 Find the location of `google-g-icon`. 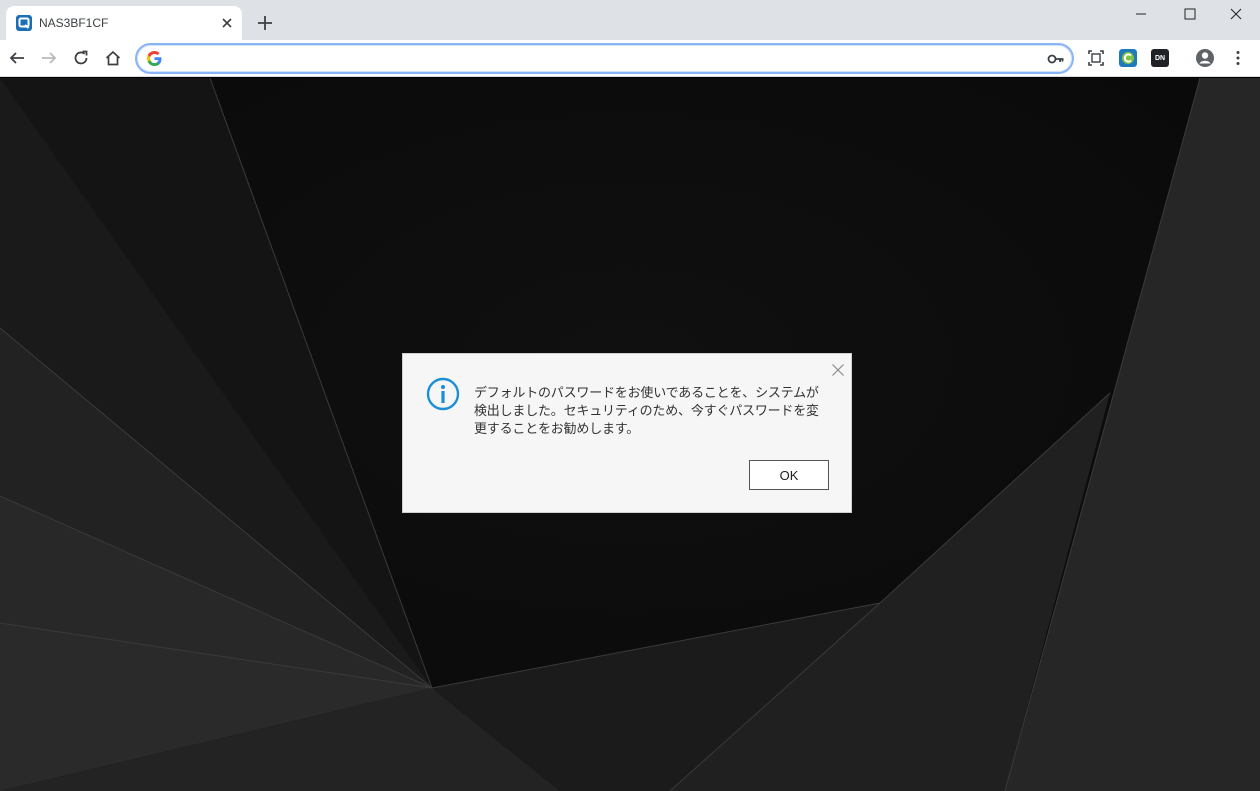

google-g-icon is located at coordinates (154, 58).